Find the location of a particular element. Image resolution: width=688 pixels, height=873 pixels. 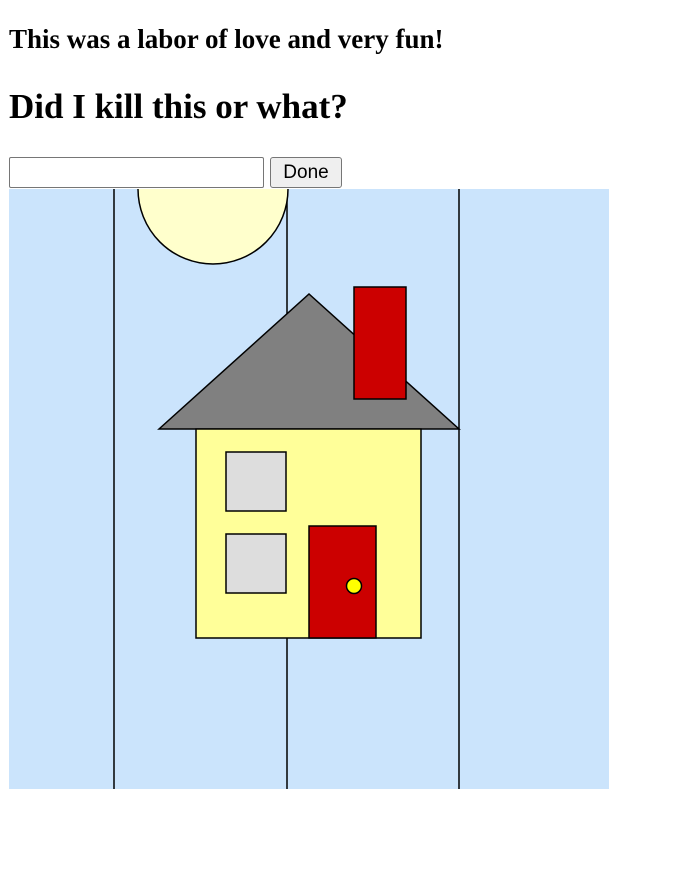

doorknob is located at coordinates (354, 586).